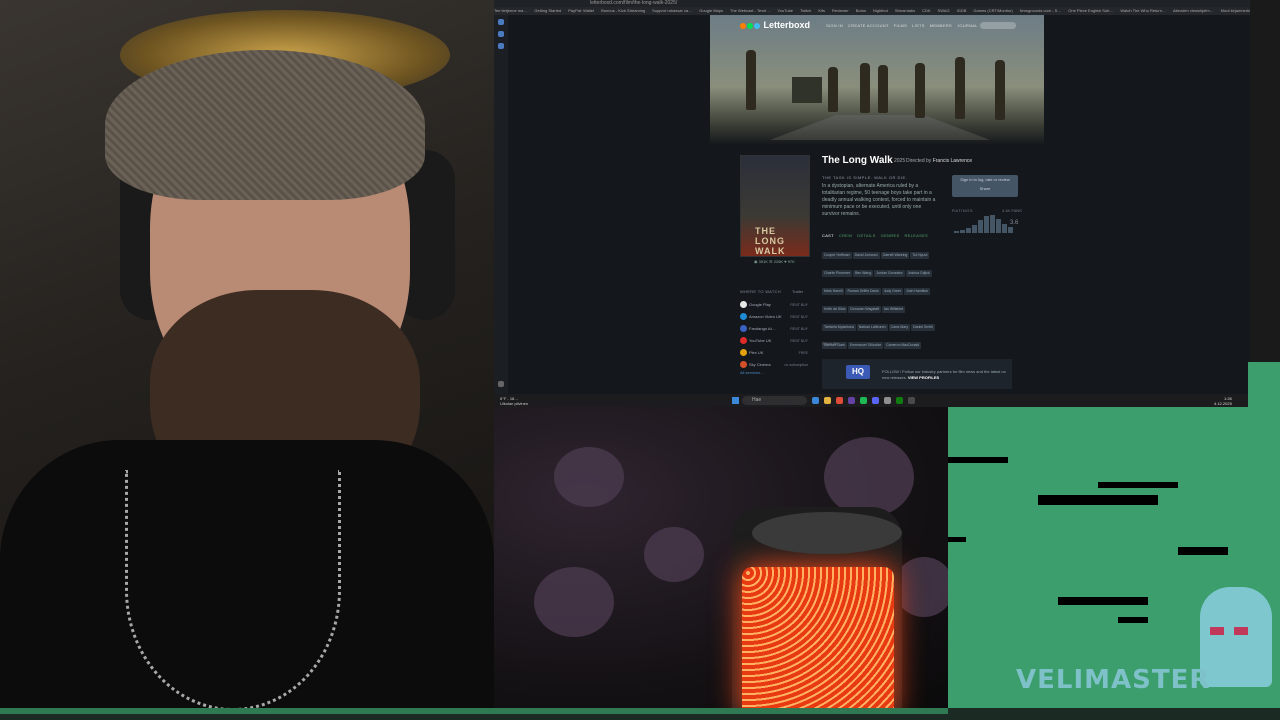 Image resolution: width=1280 pixels, height=720 pixels. Describe the element at coordinates (774, 341) in the screenshot. I see `watch-service-row: YouTube UK RENT BUY` at that location.